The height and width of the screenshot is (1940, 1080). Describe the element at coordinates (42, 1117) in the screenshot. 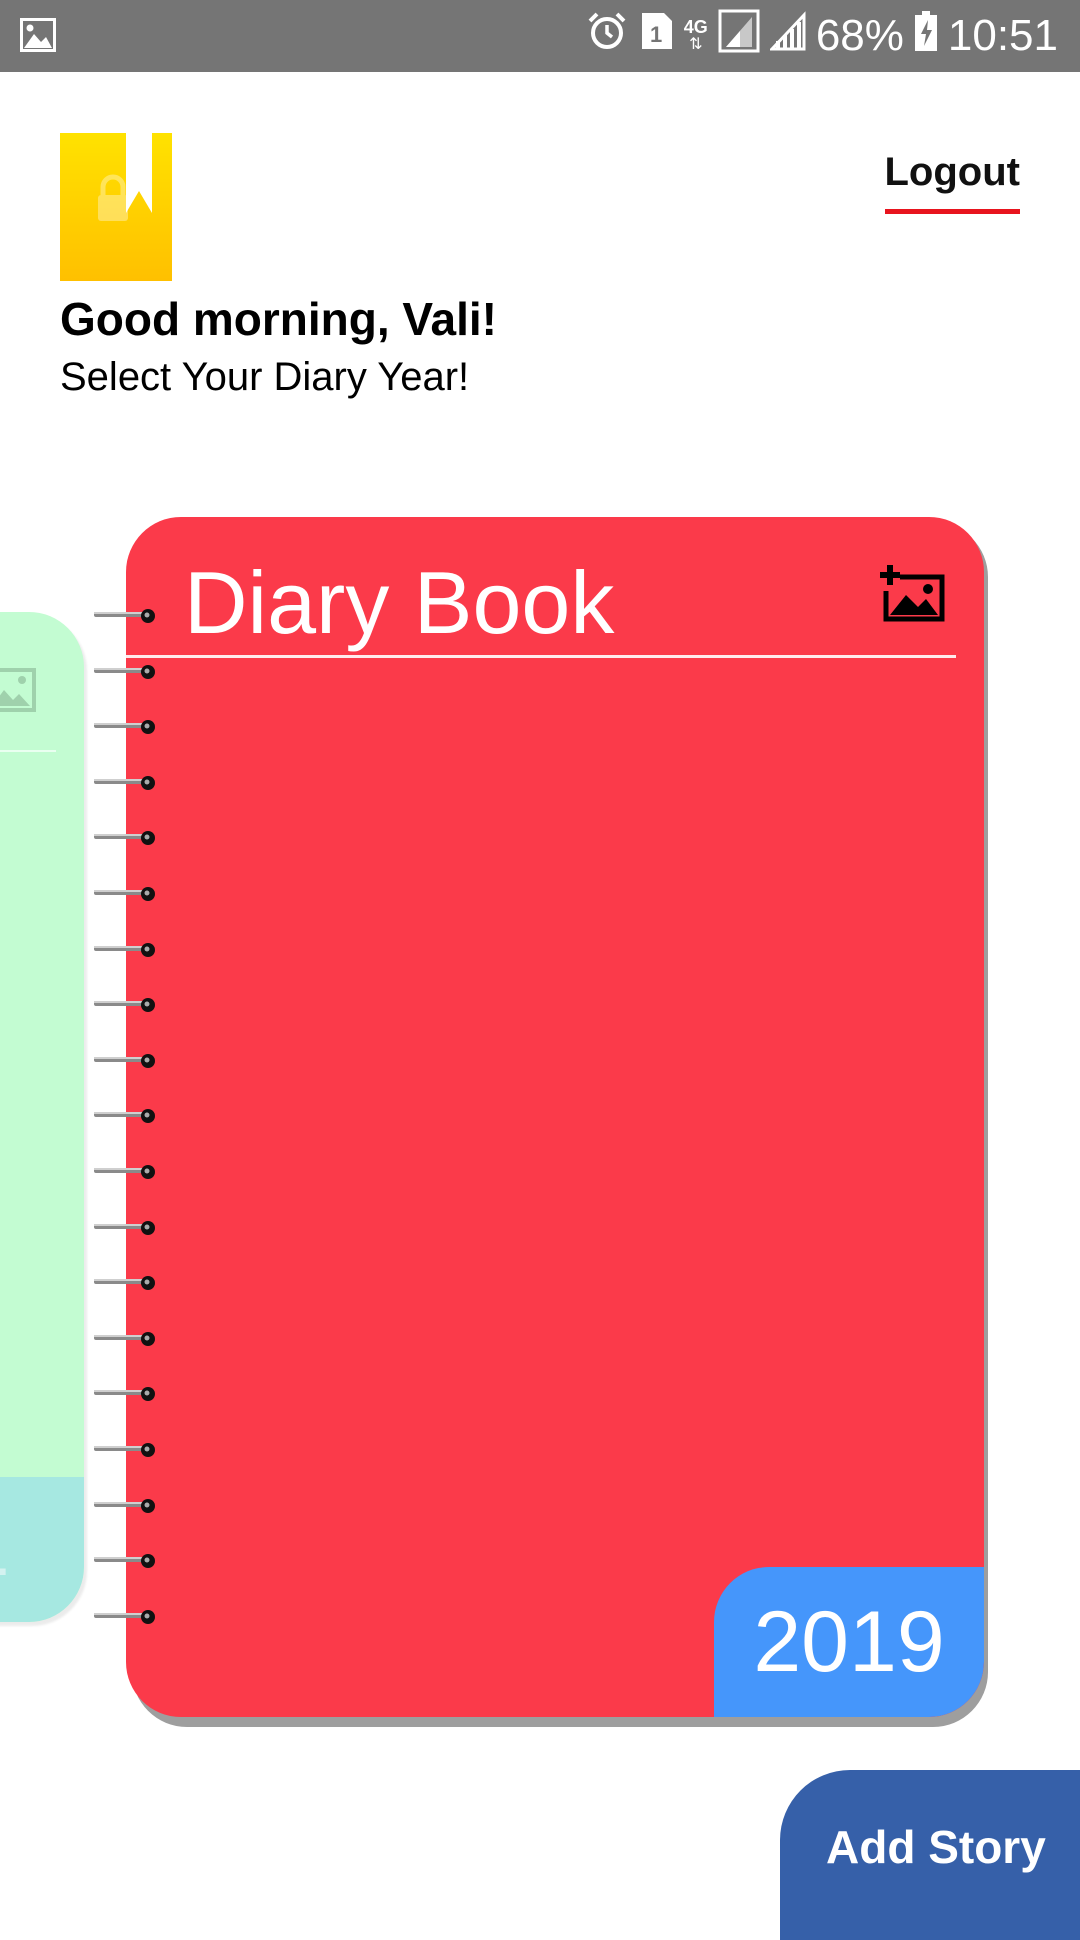

I see `diary-book-previous: 1` at that location.